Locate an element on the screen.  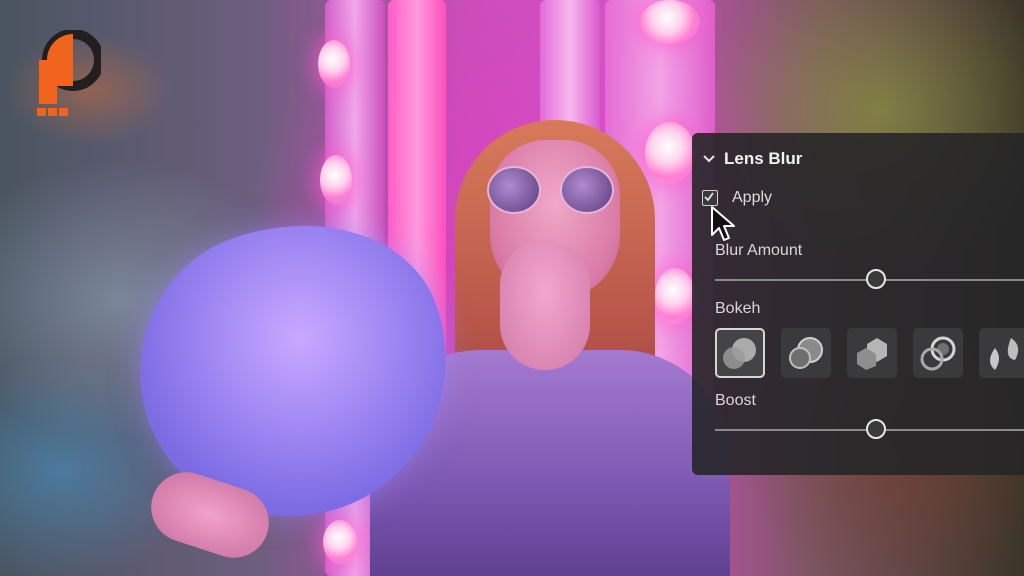
apply-checkbox is located at coordinates (710, 198).